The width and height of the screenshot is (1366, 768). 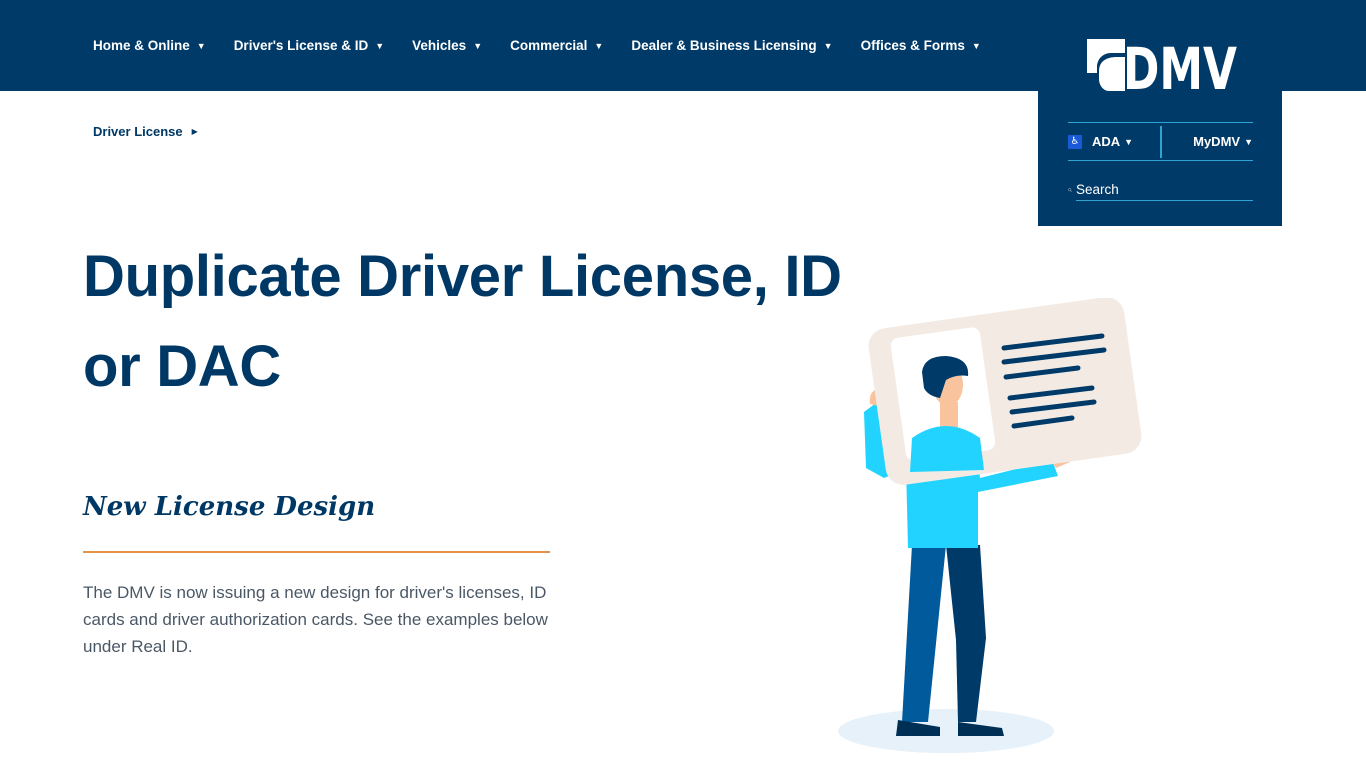 What do you see at coordinates (182, 366) in the screenshot?
I see `page-title-line-2: or DAC` at bounding box center [182, 366].